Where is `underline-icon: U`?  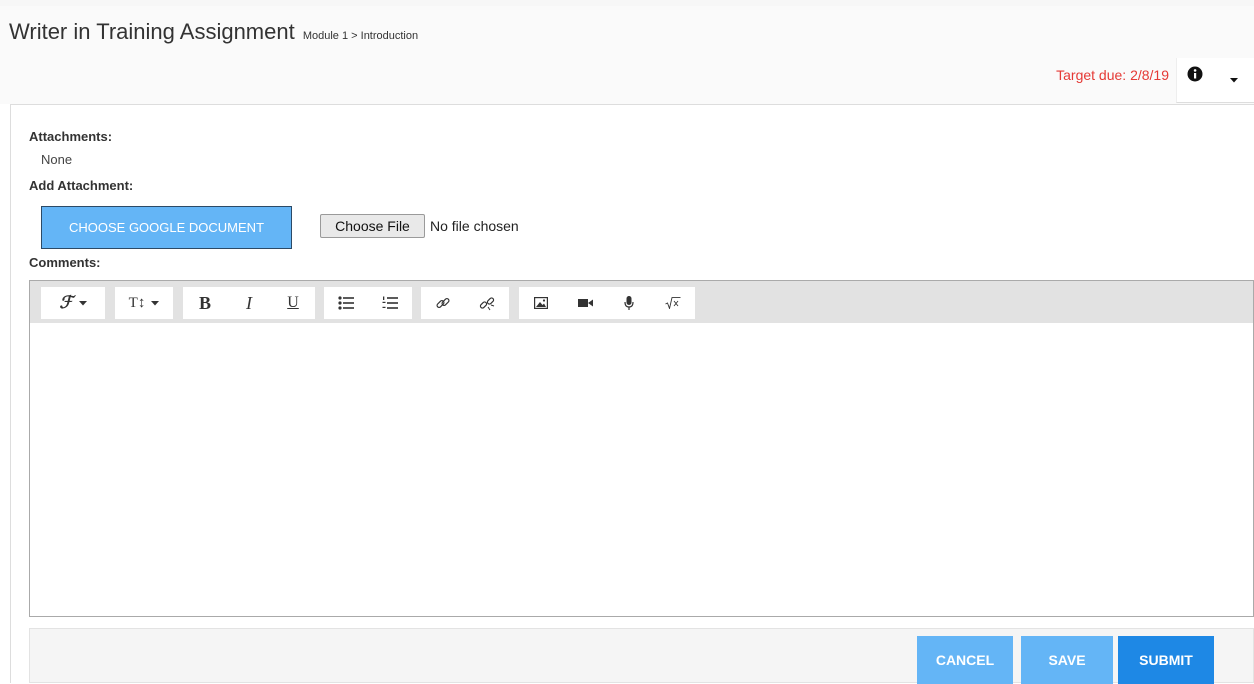 underline-icon: U is located at coordinates (293, 302).